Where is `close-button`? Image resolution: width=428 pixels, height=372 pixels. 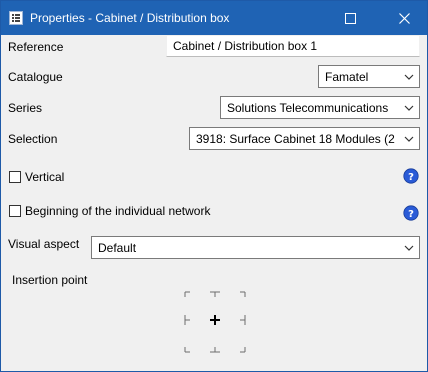 close-button is located at coordinates (404, 18).